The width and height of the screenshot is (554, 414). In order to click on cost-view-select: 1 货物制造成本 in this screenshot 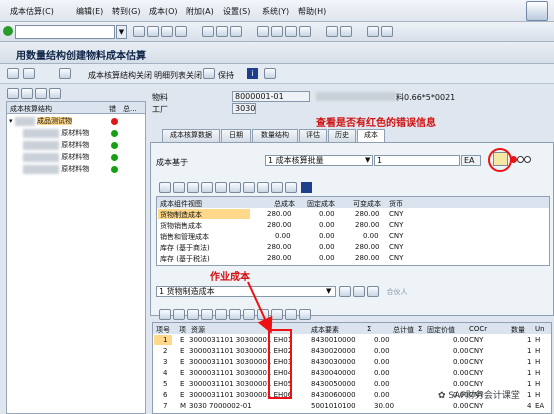, I will do `click(246, 291)`.